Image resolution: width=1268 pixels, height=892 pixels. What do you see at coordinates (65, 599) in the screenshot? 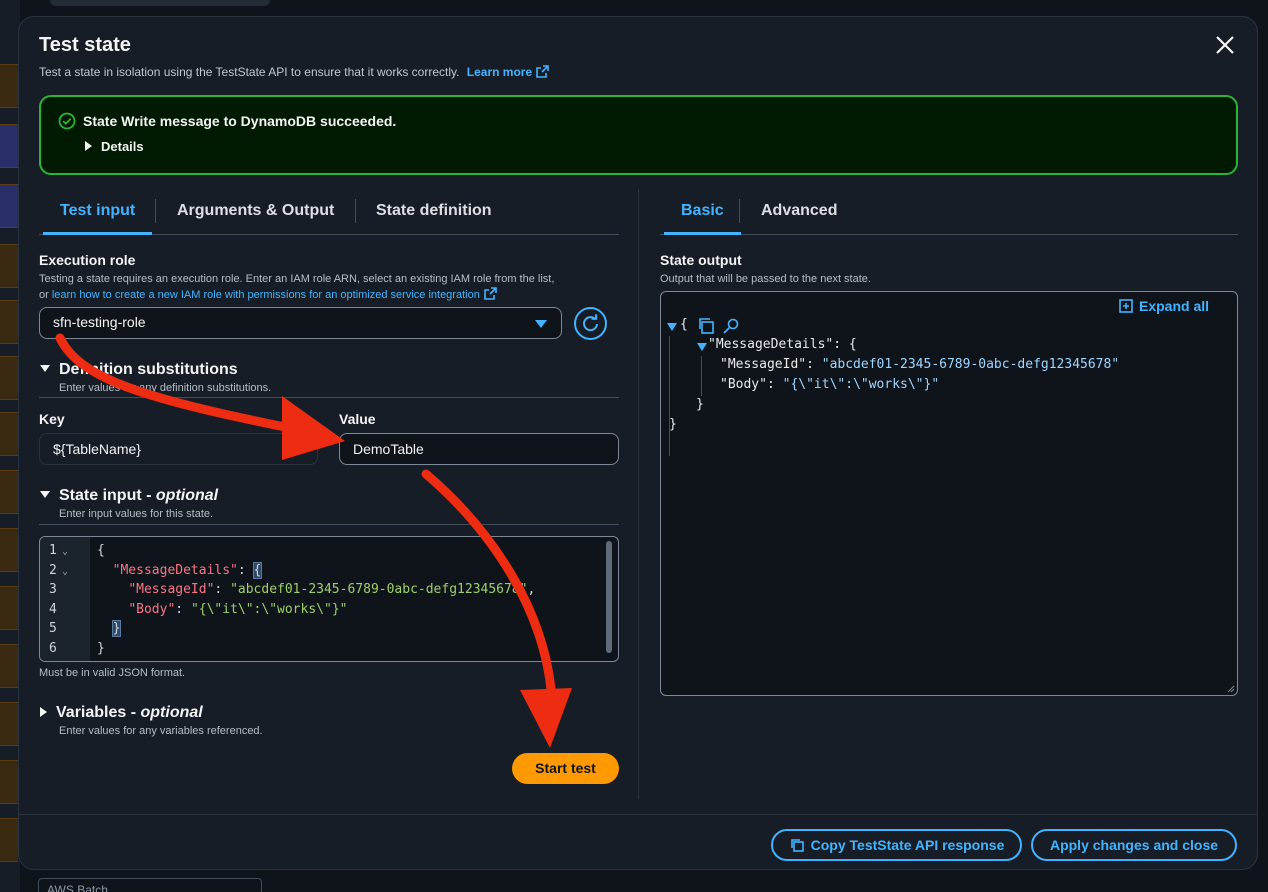
I see `editor-gutter: 1 ⌄ 2 ⌄ 3 4 5 6` at bounding box center [65, 599].